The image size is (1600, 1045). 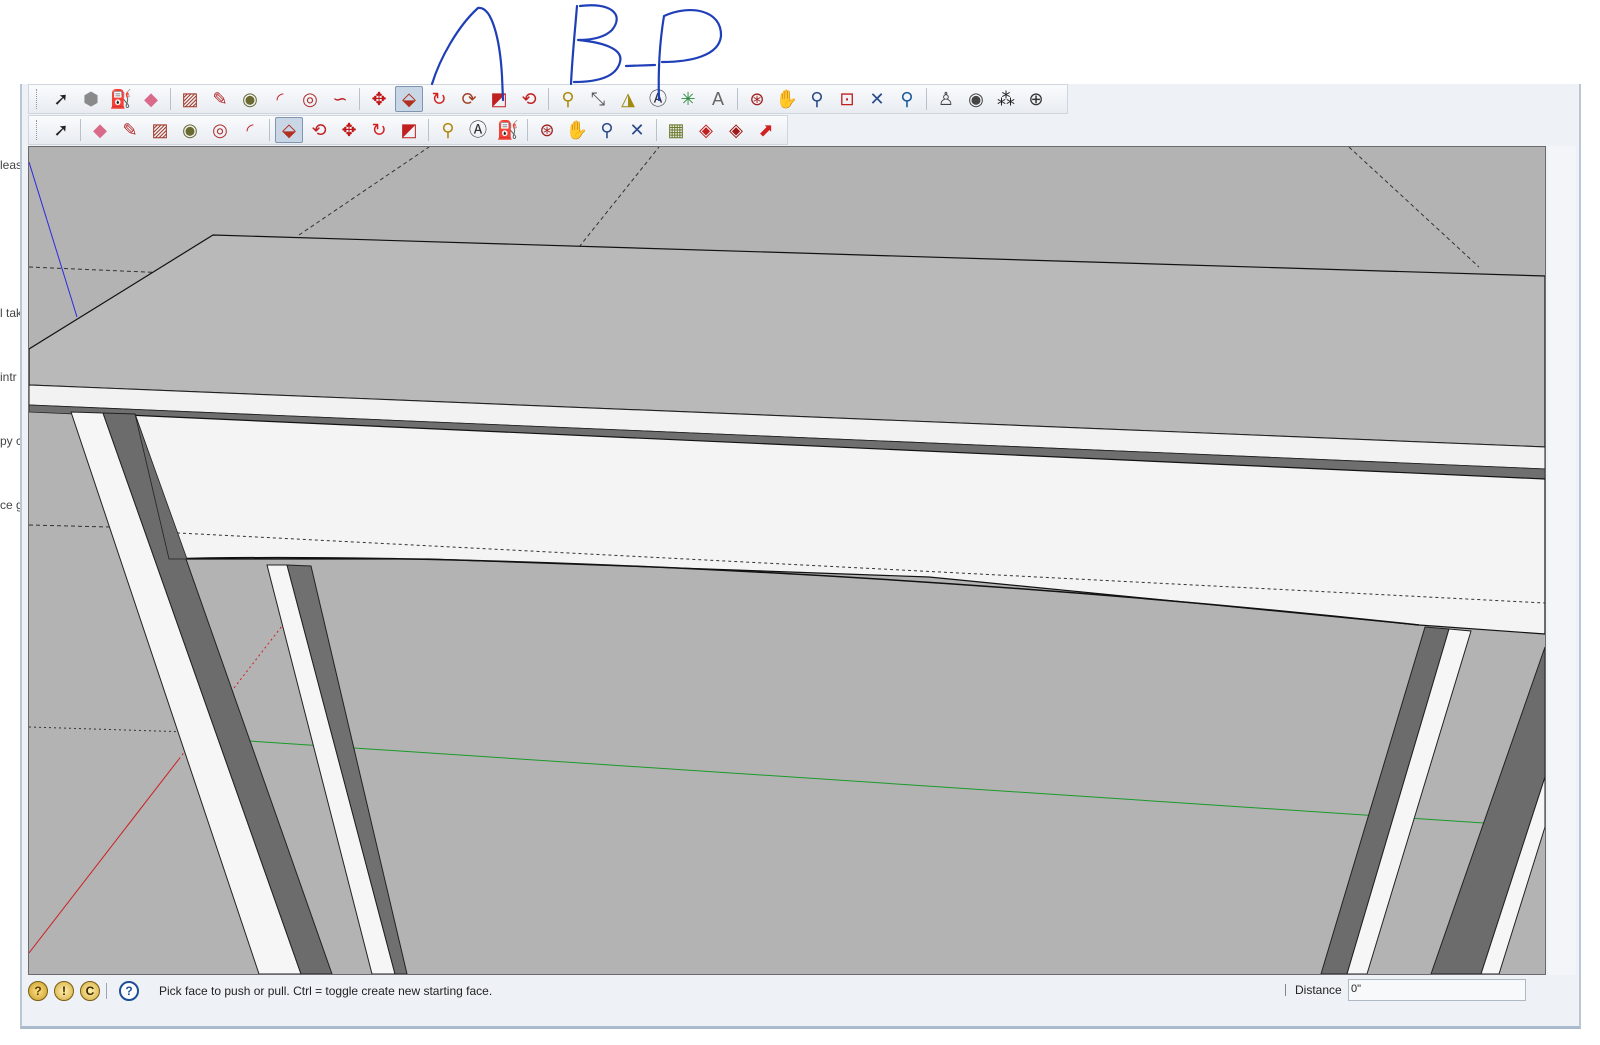 What do you see at coordinates (598, 99) in the screenshot?
I see `dimension-button: ⤡` at bounding box center [598, 99].